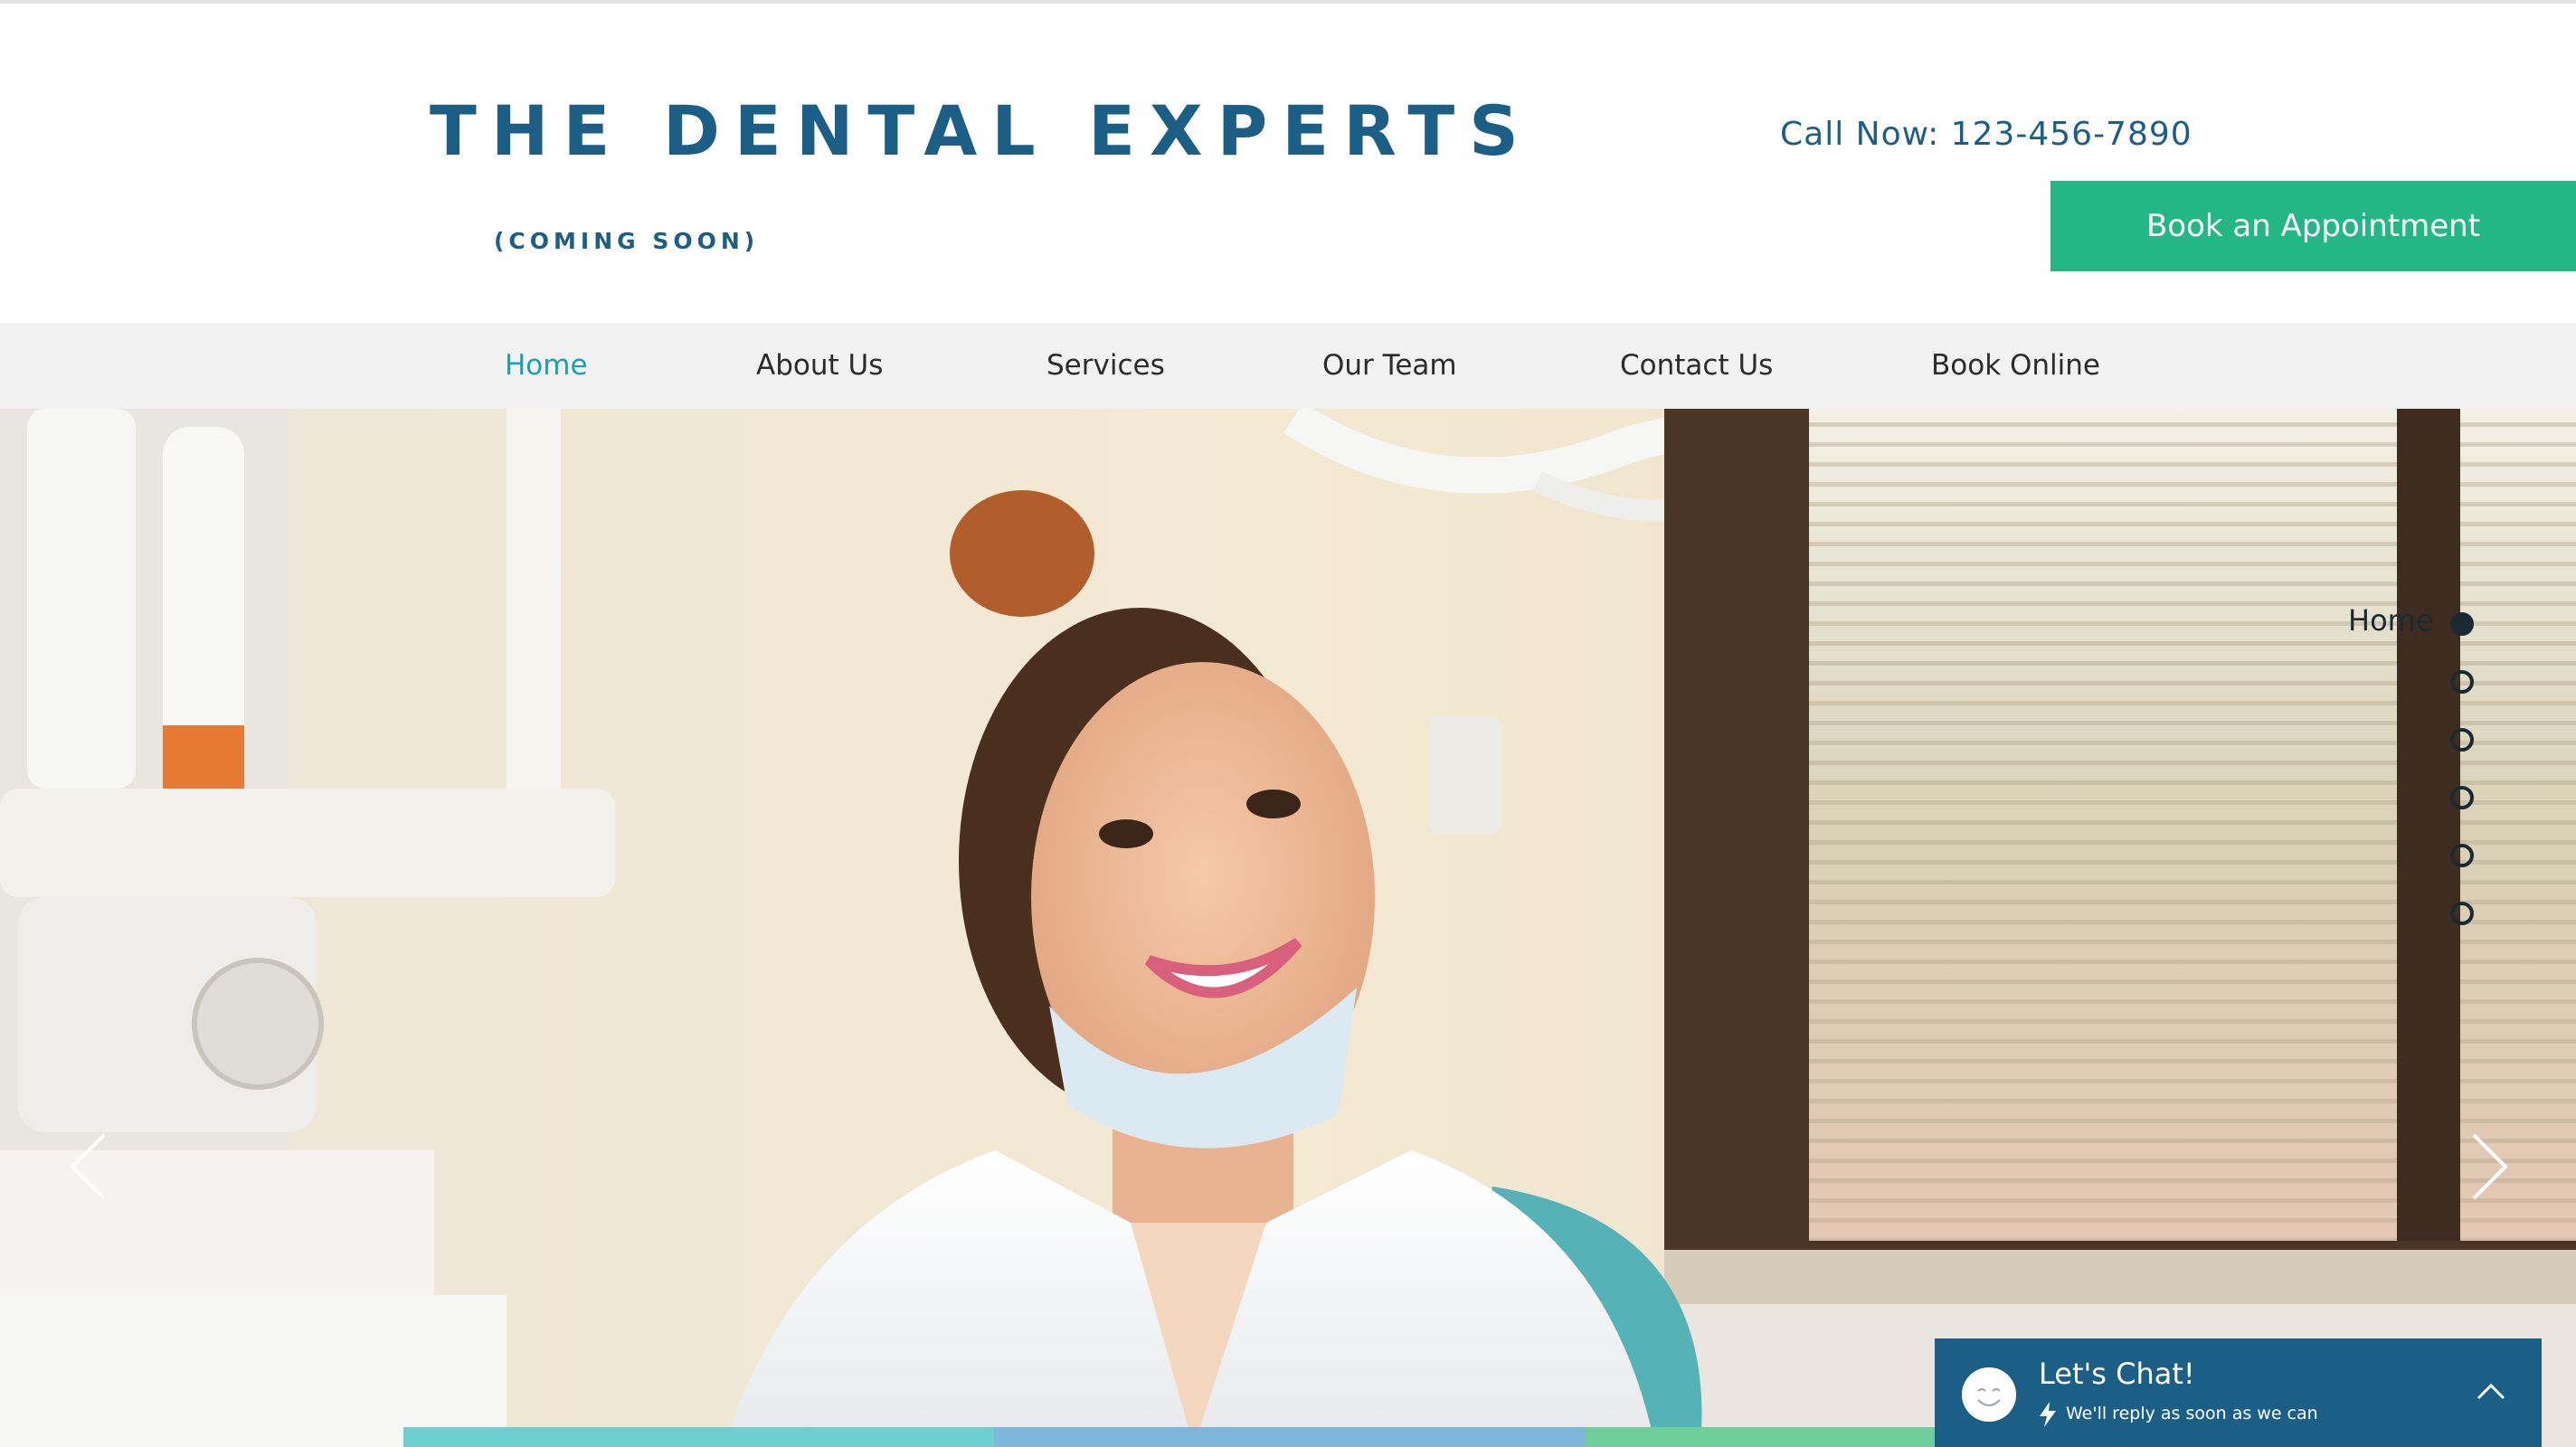 The width and height of the screenshot is (2576, 1447). What do you see at coordinates (1290, 1437) in the screenshot?
I see `bottom-strip-blue` at bounding box center [1290, 1437].